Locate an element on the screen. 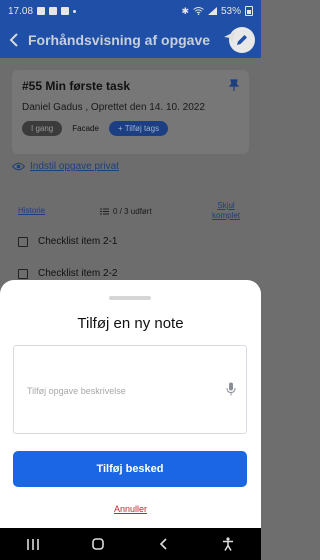  checklist-item: Checklist item 2-1 is located at coordinates (67, 241).